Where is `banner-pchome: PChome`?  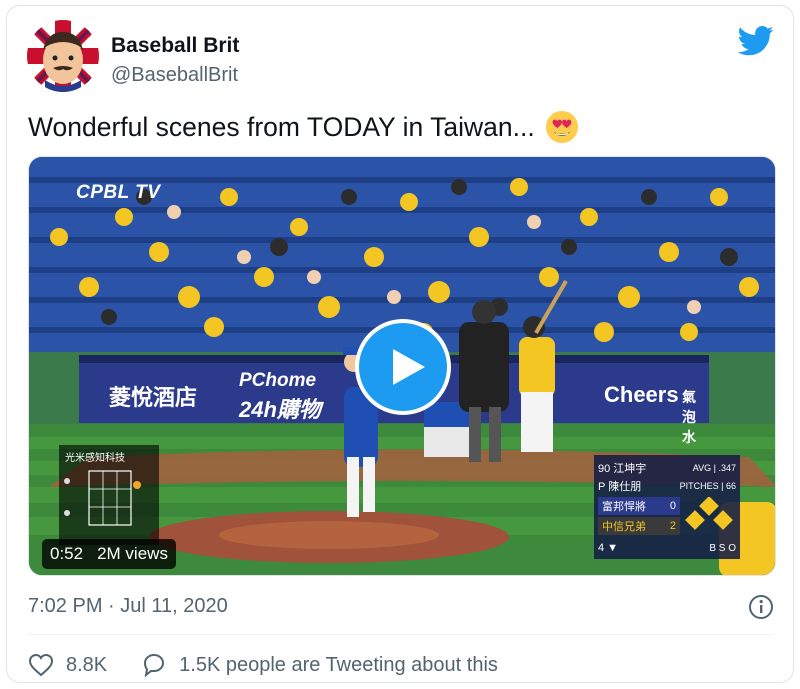 banner-pchome: PChome is located at coordinates (278, 380).